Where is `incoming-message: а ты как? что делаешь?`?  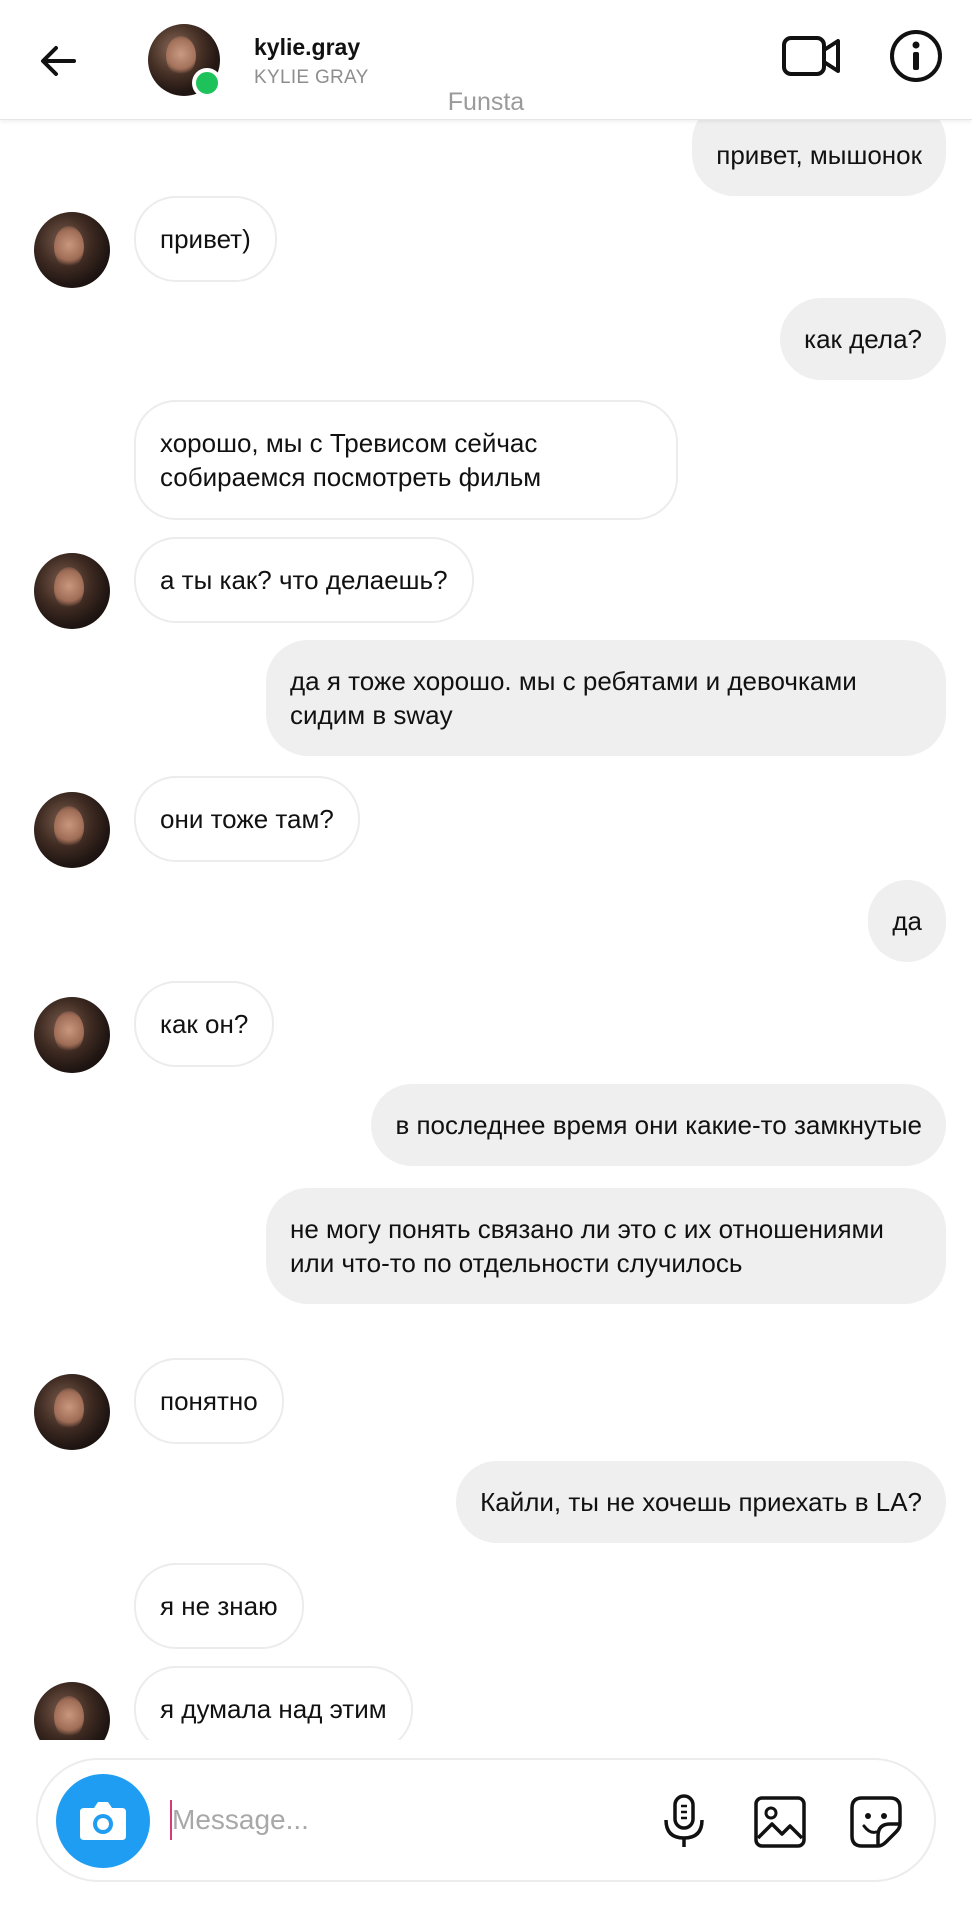 incoming-message: а ты как? что делаешь? is located at coordinates (304, 580).